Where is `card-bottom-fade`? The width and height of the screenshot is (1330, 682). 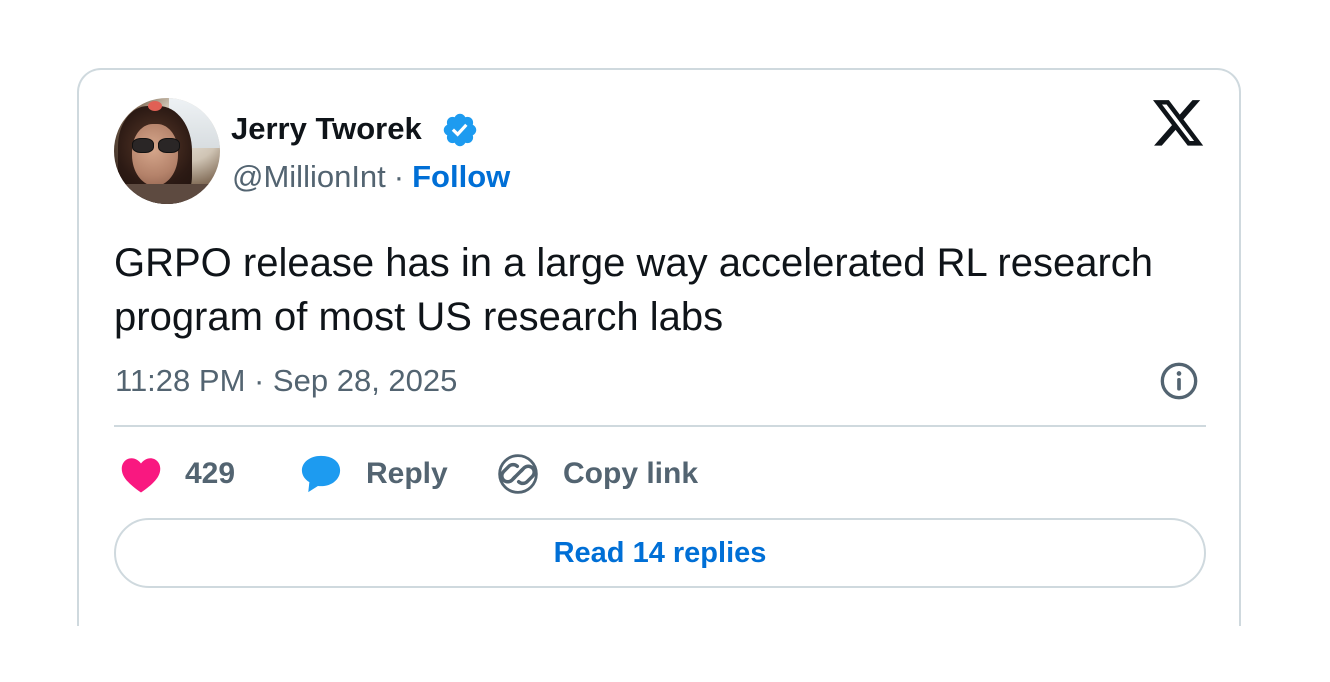 card-bottom-fade is located at coordinates (660, 654).